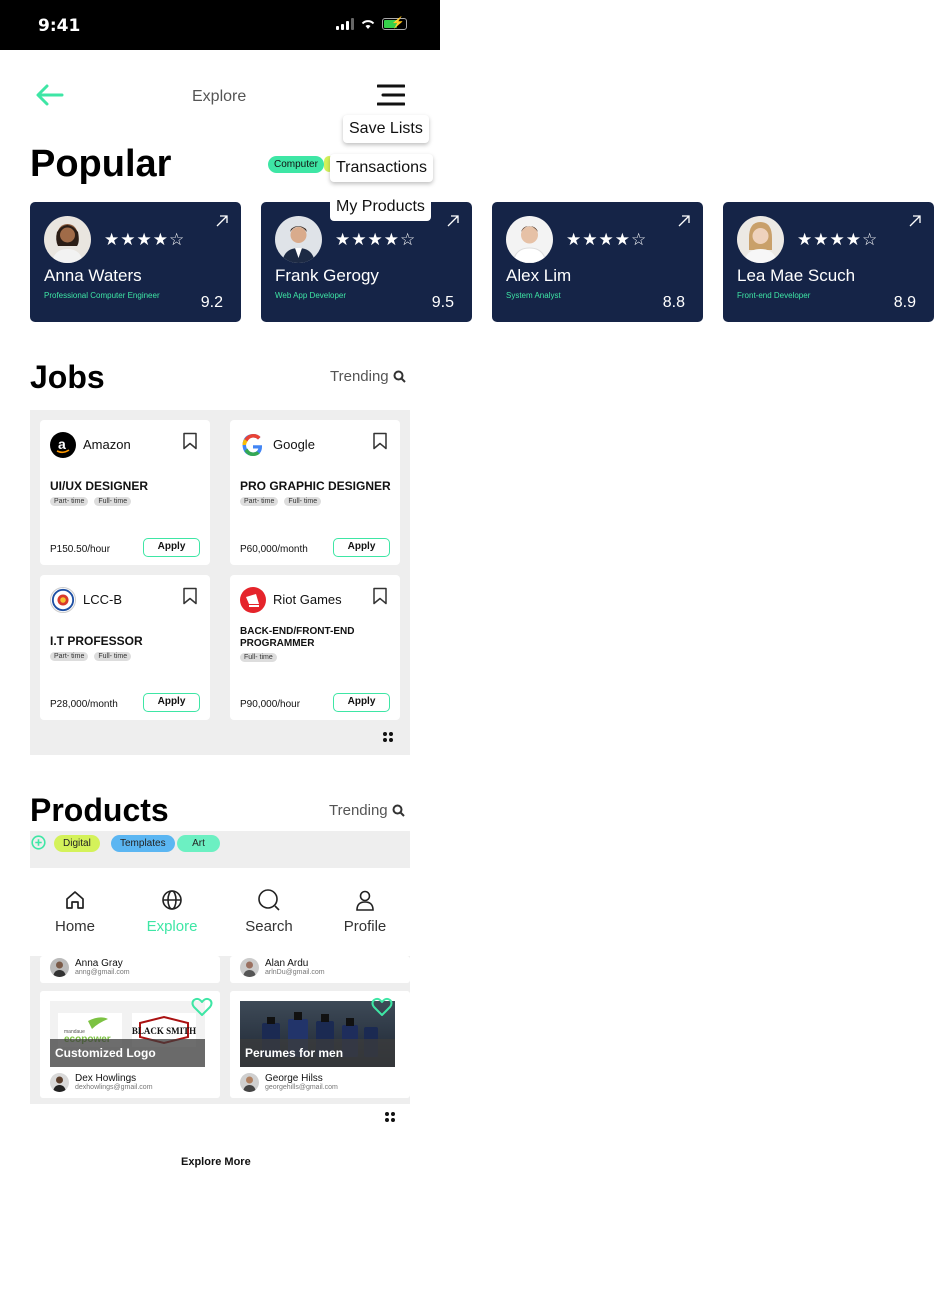  I want to click on person-role: Front-end Developer, so click(774, 295).